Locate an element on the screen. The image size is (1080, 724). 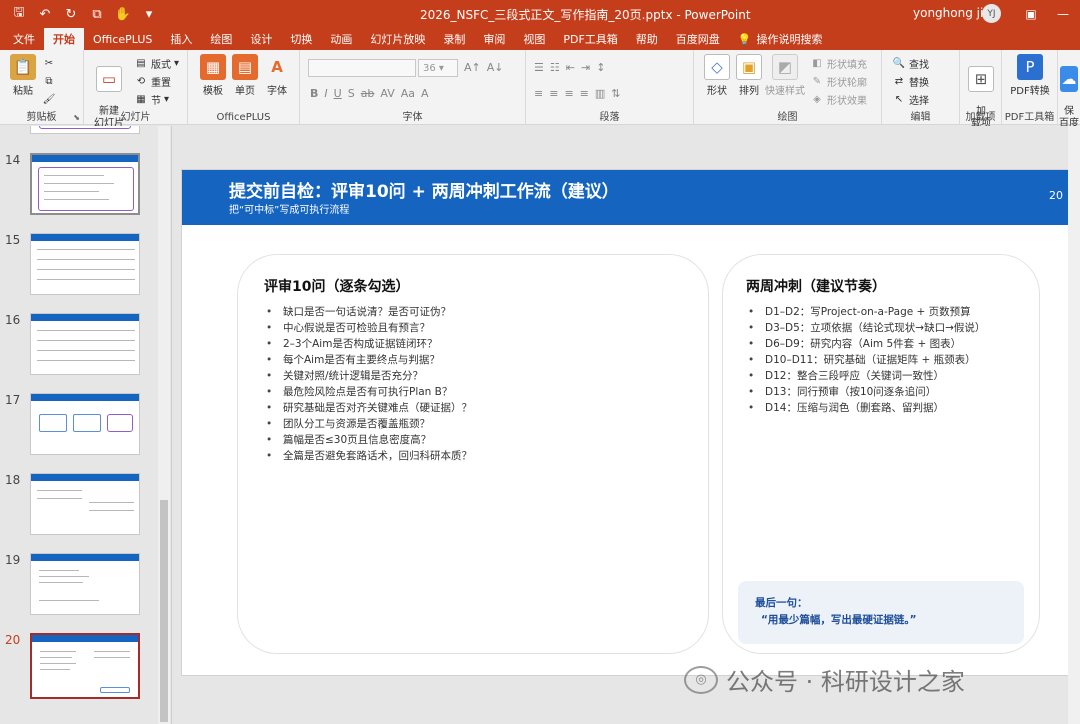
align-right-icon: ≡ is located at coordinates (568, 93).